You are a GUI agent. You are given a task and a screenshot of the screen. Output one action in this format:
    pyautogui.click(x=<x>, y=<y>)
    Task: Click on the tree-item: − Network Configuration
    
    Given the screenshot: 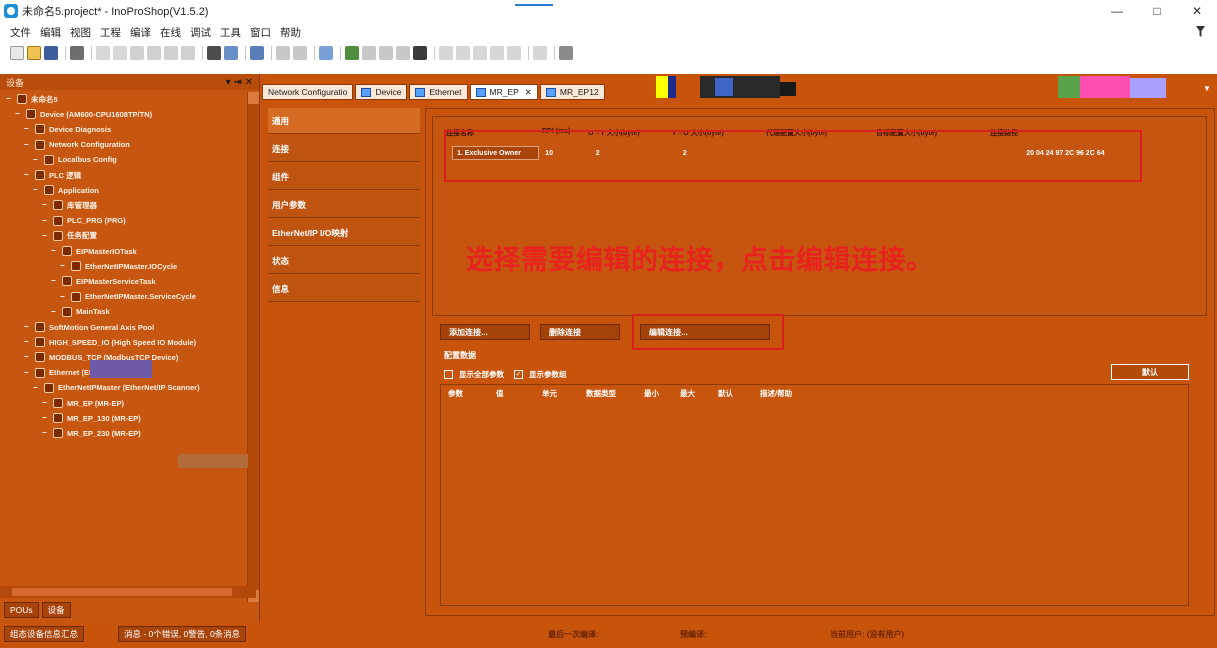 What is the action you would take?
    pyautogui.click(x=77, y=145)
    